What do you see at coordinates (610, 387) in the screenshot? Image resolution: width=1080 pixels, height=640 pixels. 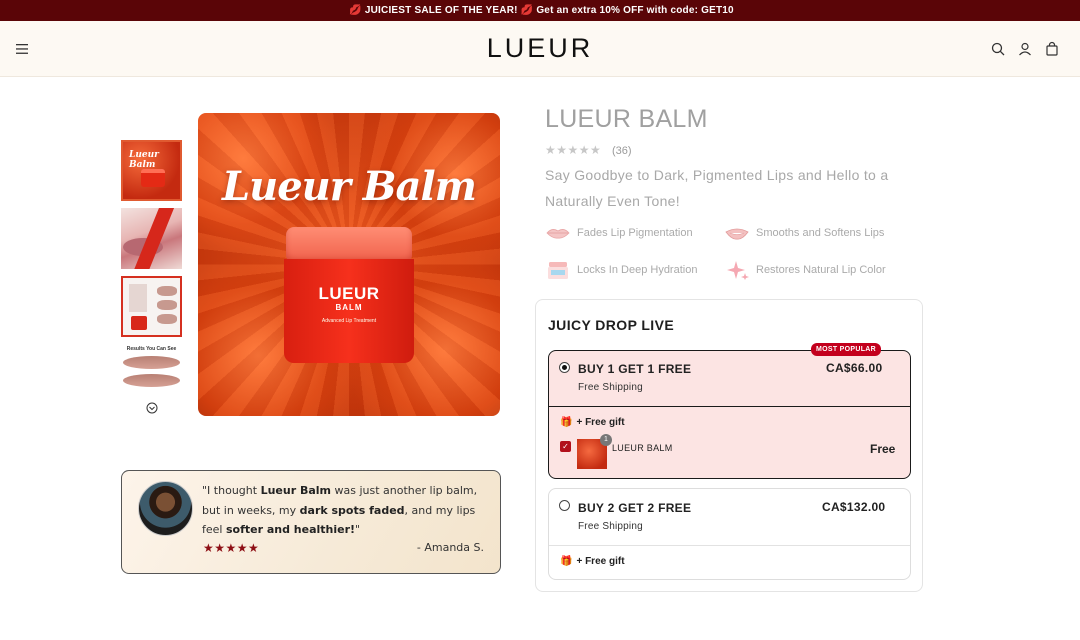 I see `option-1-shipping: Free Shipping` at bounding box center [610, 387].